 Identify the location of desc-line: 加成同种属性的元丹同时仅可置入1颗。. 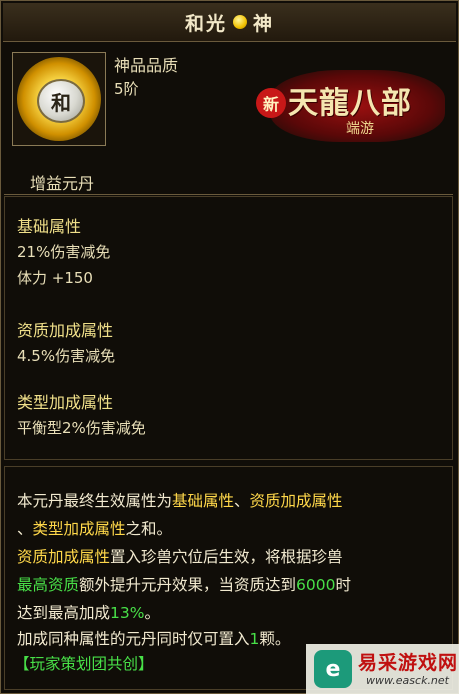
(153, 638).